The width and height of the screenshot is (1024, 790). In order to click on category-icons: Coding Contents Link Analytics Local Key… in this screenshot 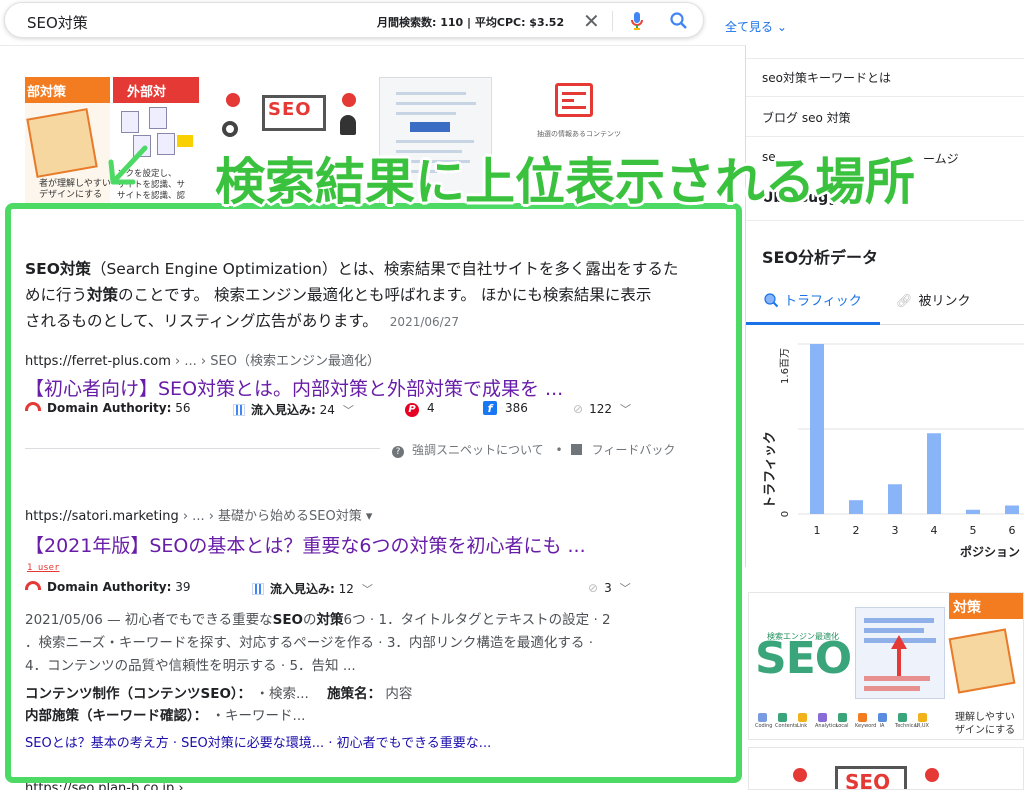, I will do `click(842, 721)`.